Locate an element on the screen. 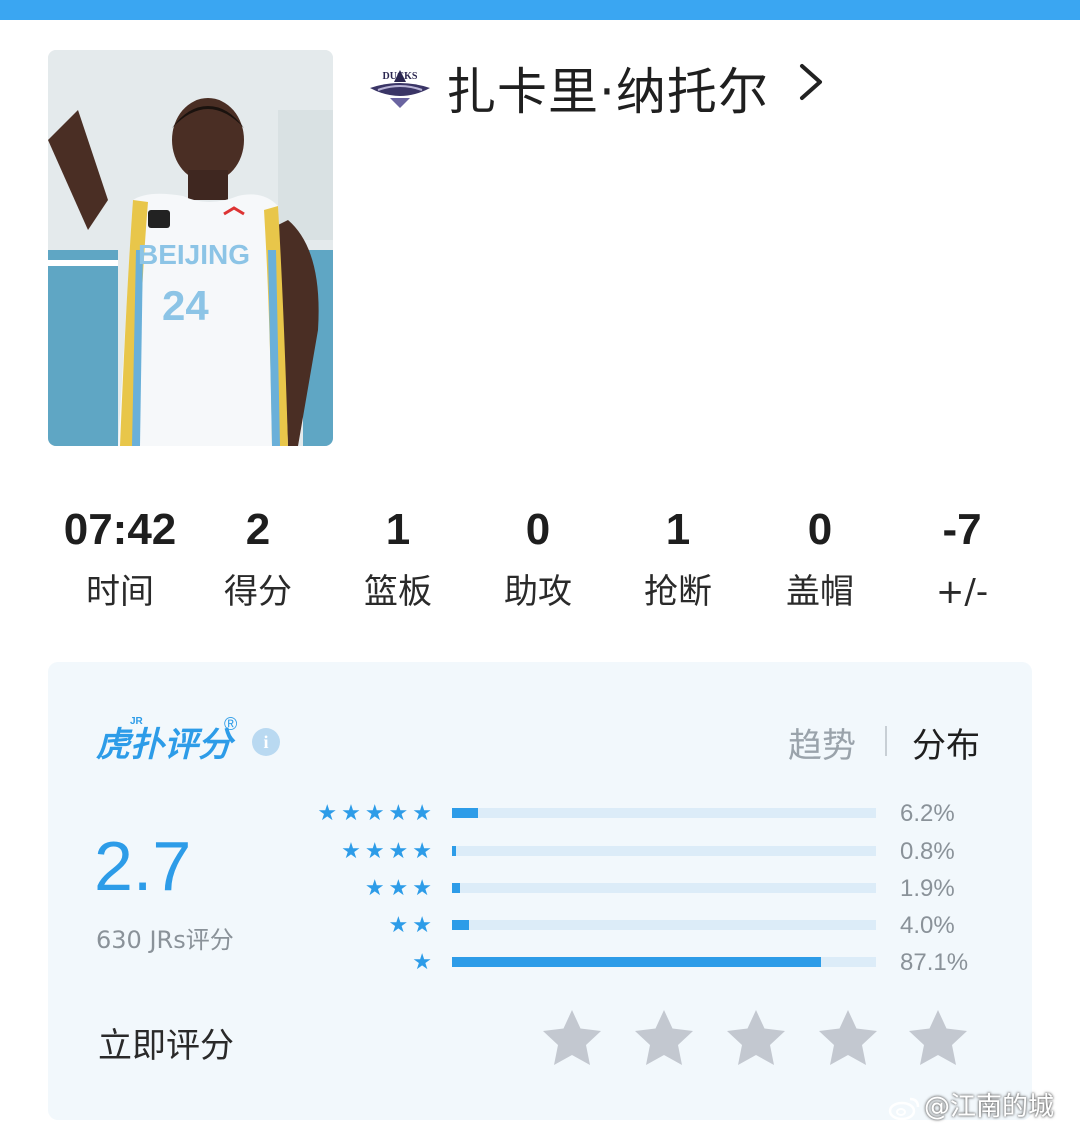  distribution-row: ★★★★ 0.8% is located at coordinates (658, 851).